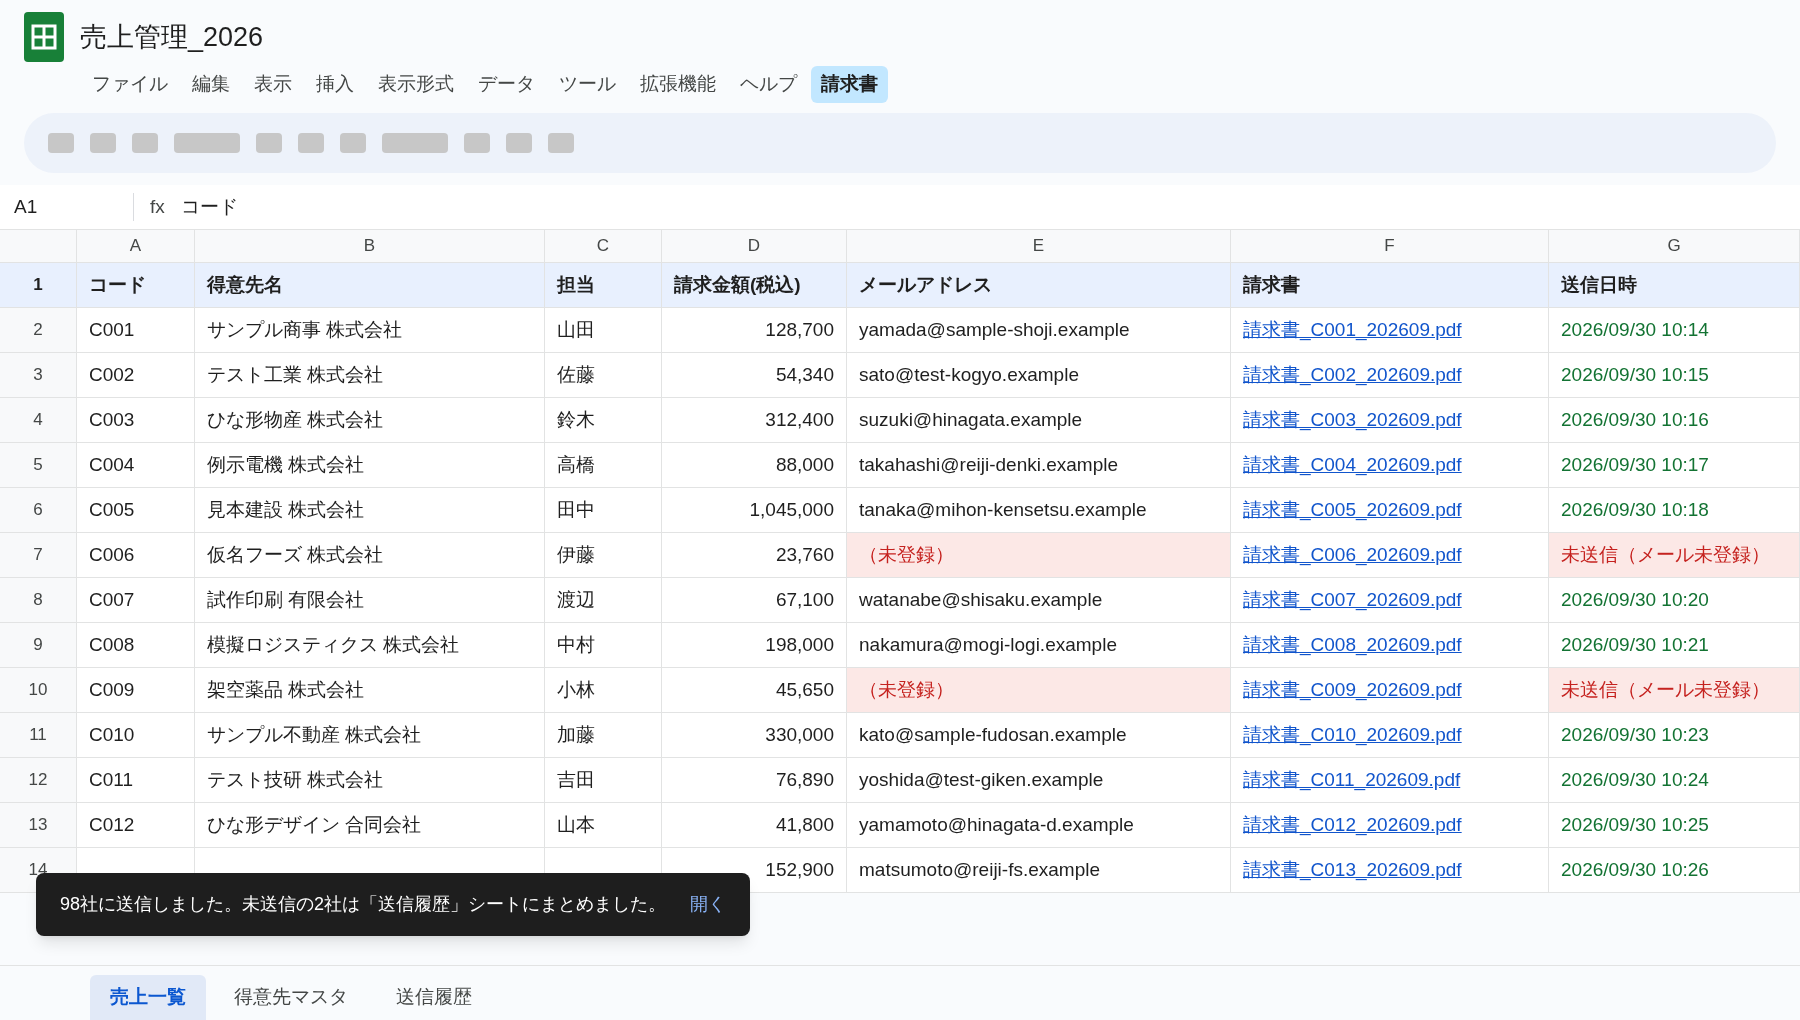 The image size is (1800, 1020). Describe the element at coordinates (1352, 690) in the screenshot. I see `invoice-link: 請求書_C009_202609.pdf` at that location.